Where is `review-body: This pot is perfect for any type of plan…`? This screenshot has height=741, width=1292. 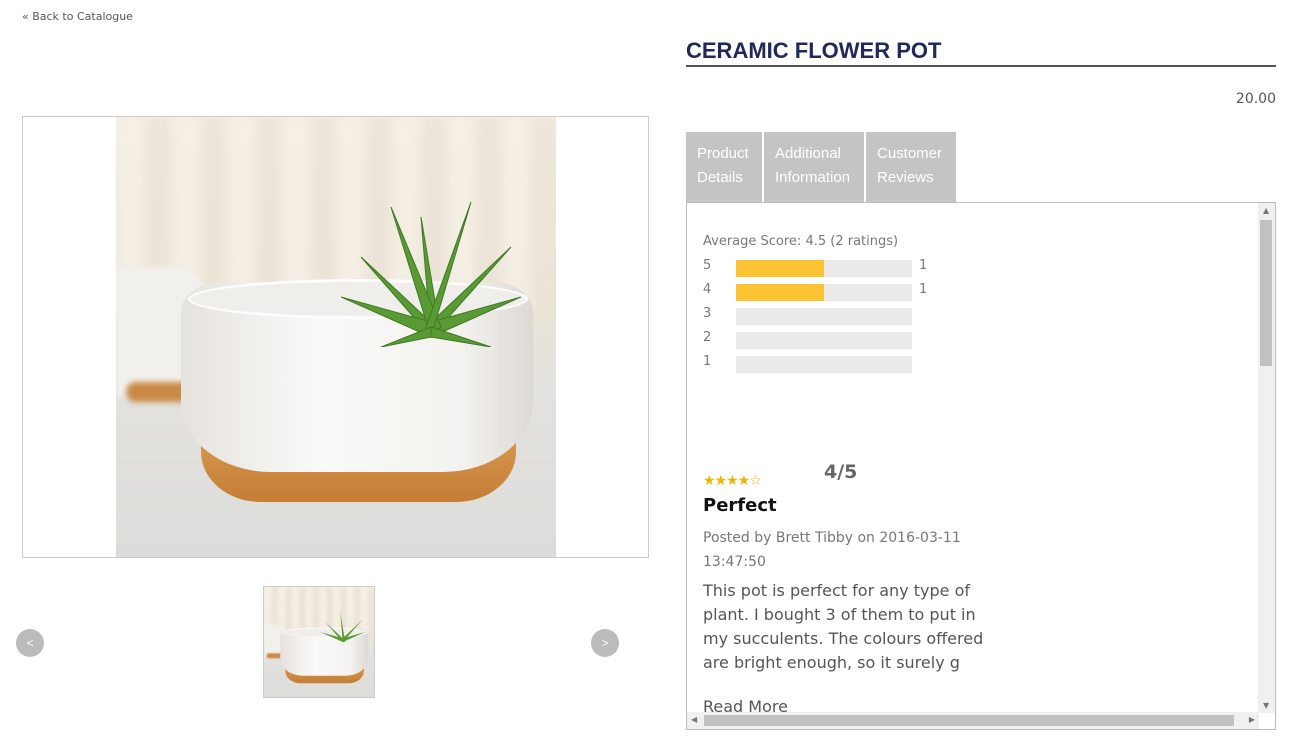
review-body: This pot is perfect for any type of plan… is located at coordinates (843, 626).